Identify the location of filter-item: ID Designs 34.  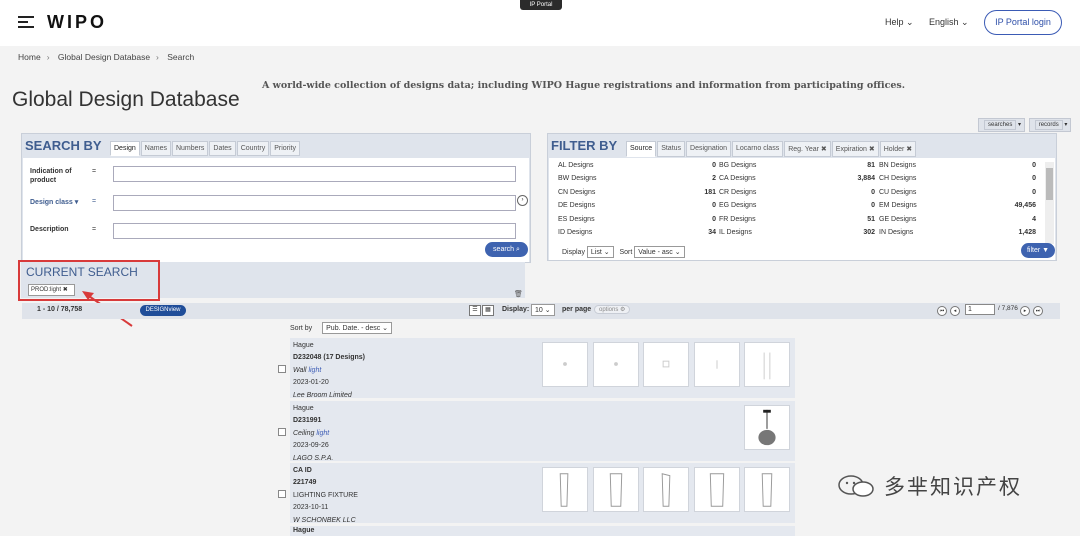
(637, 235).